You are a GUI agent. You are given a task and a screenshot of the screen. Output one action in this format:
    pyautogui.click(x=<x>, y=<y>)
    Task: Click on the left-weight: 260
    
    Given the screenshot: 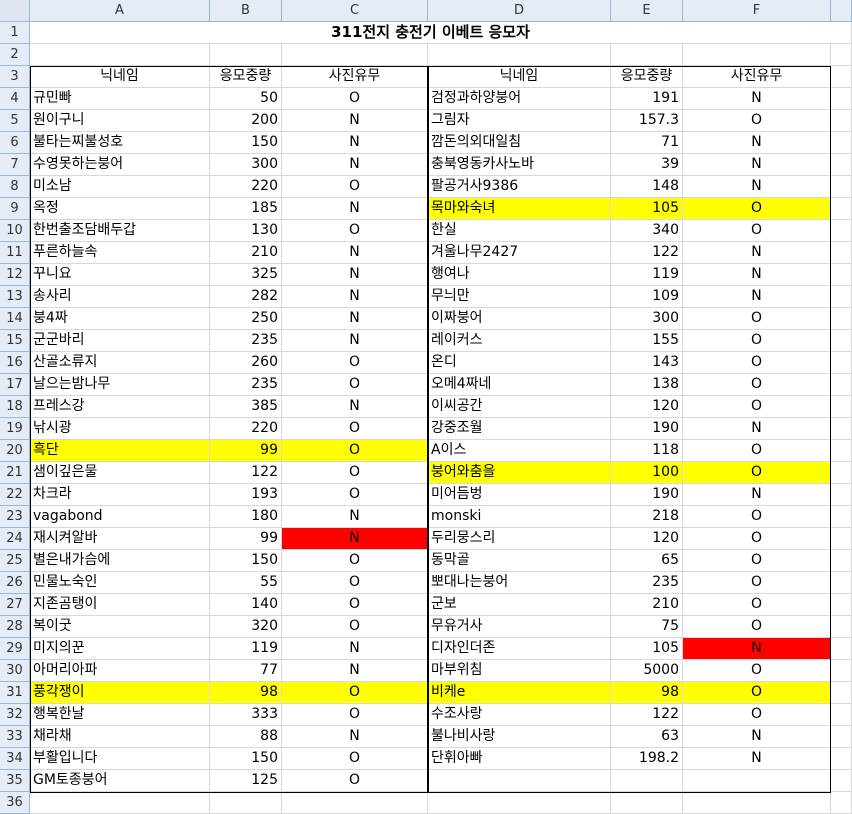 What is the action you would take?
    pyautogui.click(x=246, y=363)
    